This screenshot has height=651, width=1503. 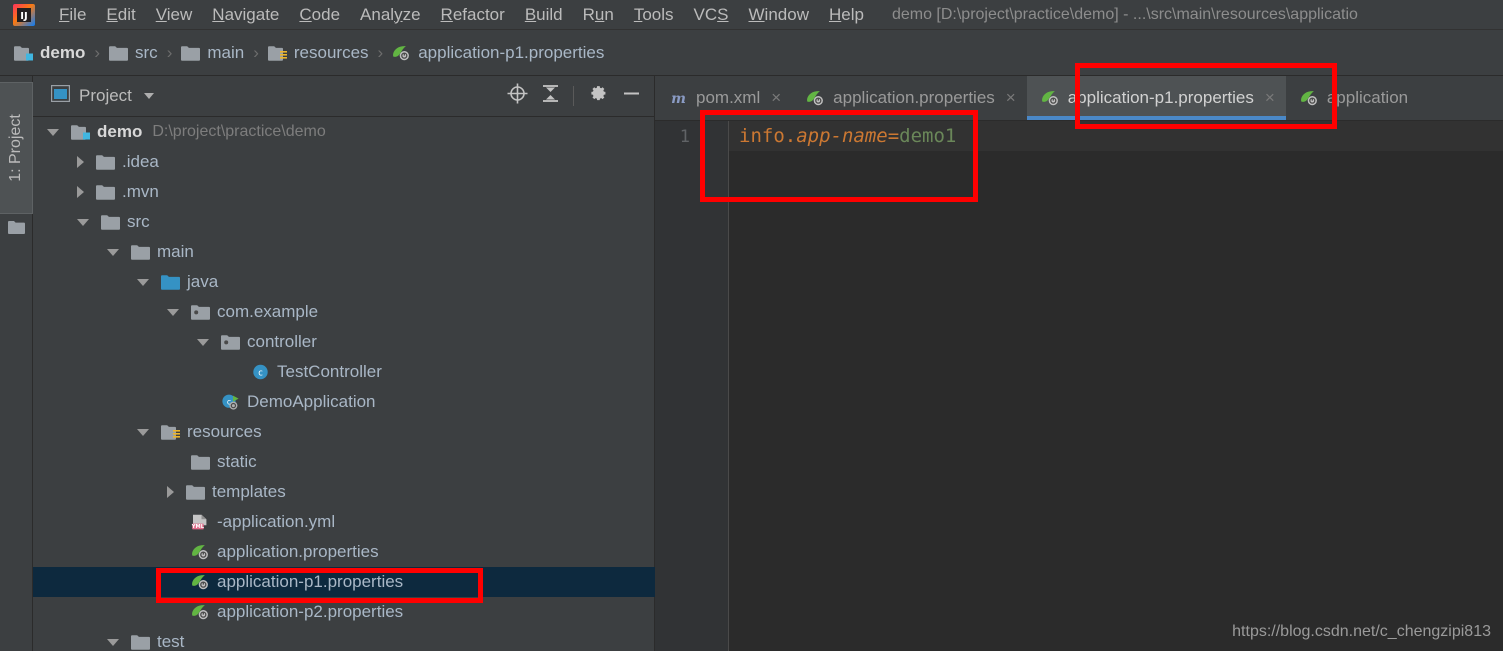 I want to click on editor-fold-strip, so click(x=713, y=386).